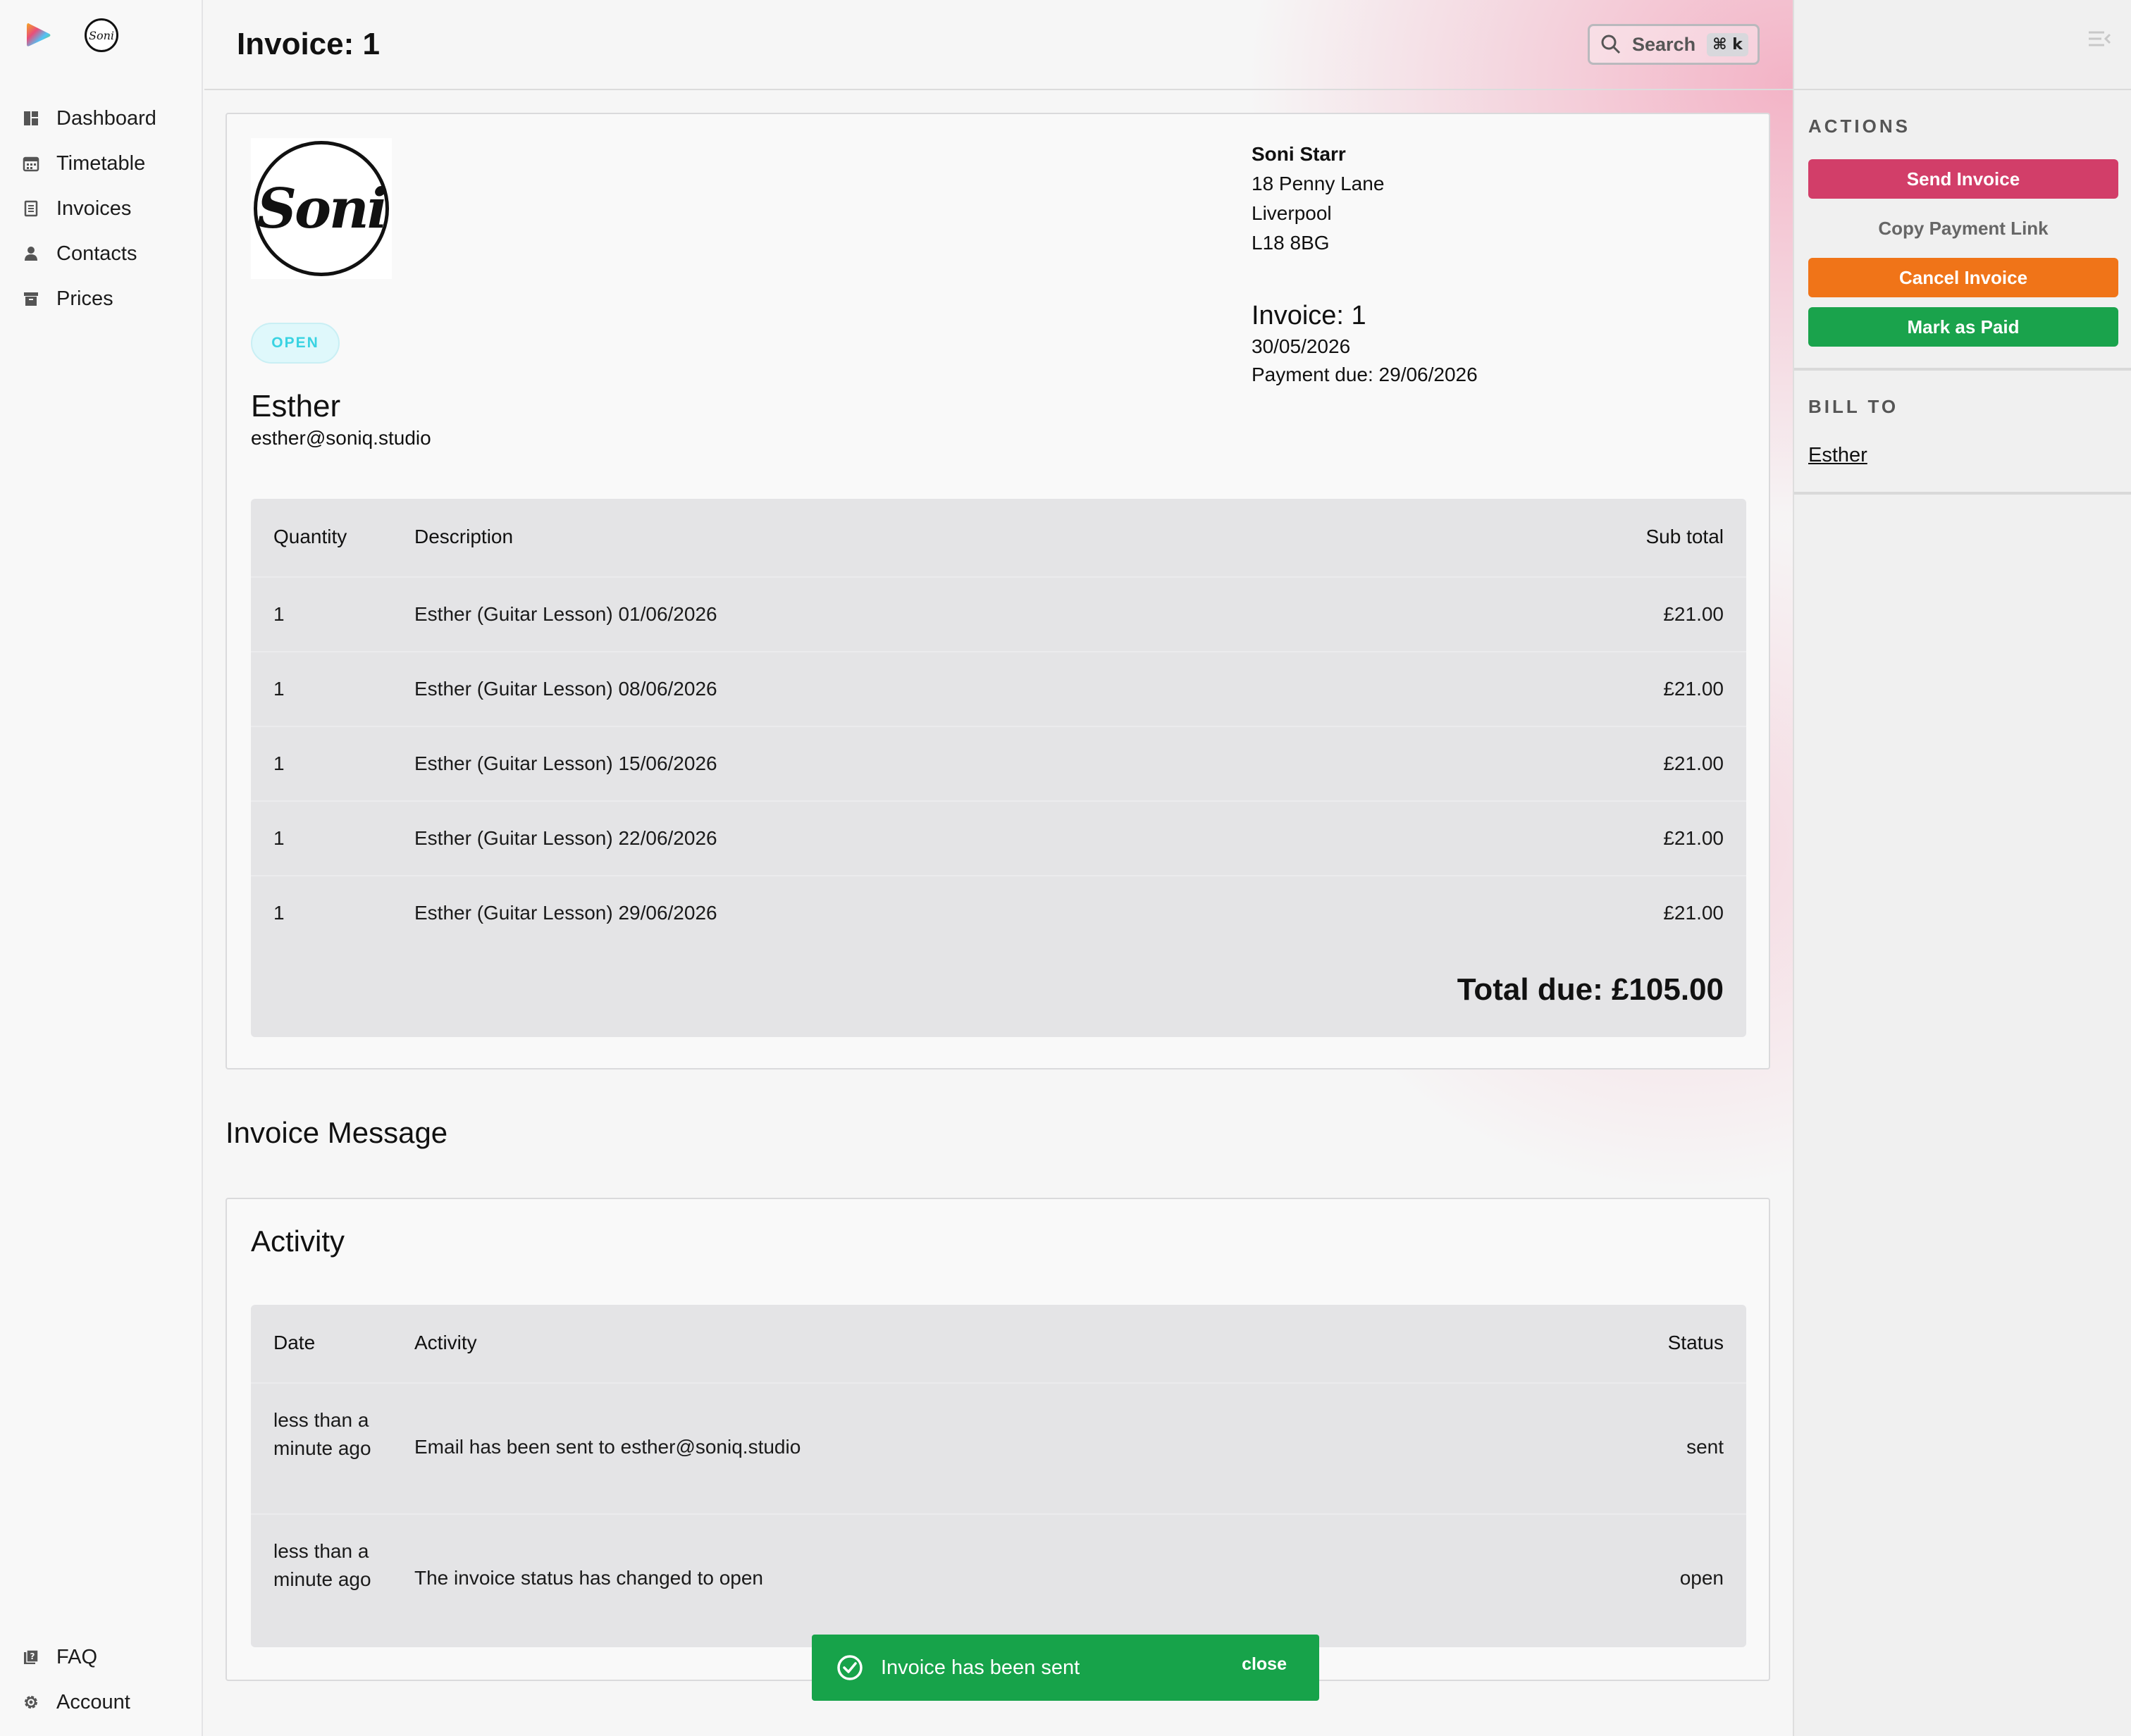  What do you see at coordinates (295, 1342) in the screenshot?
I see `header-date: Date` at bounding box center [295, 1342].